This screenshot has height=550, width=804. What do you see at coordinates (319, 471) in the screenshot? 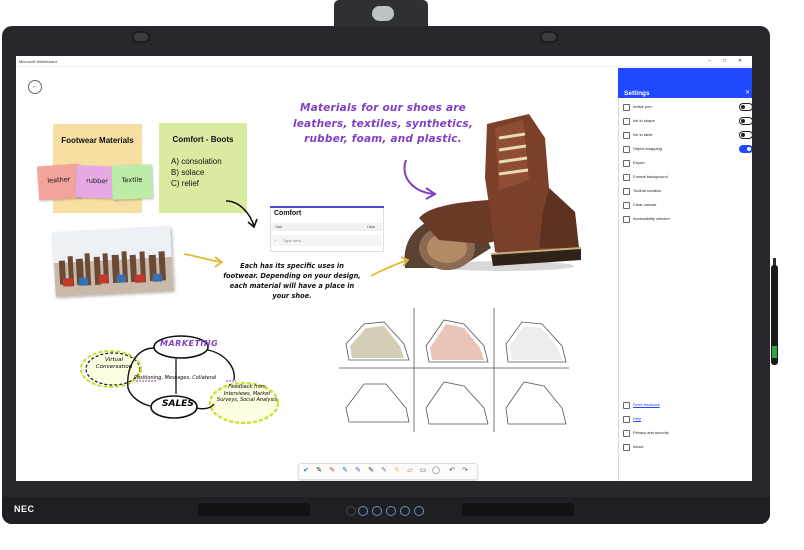
I see `pen-black-icon: ✎` at bounding box center [319, 471].